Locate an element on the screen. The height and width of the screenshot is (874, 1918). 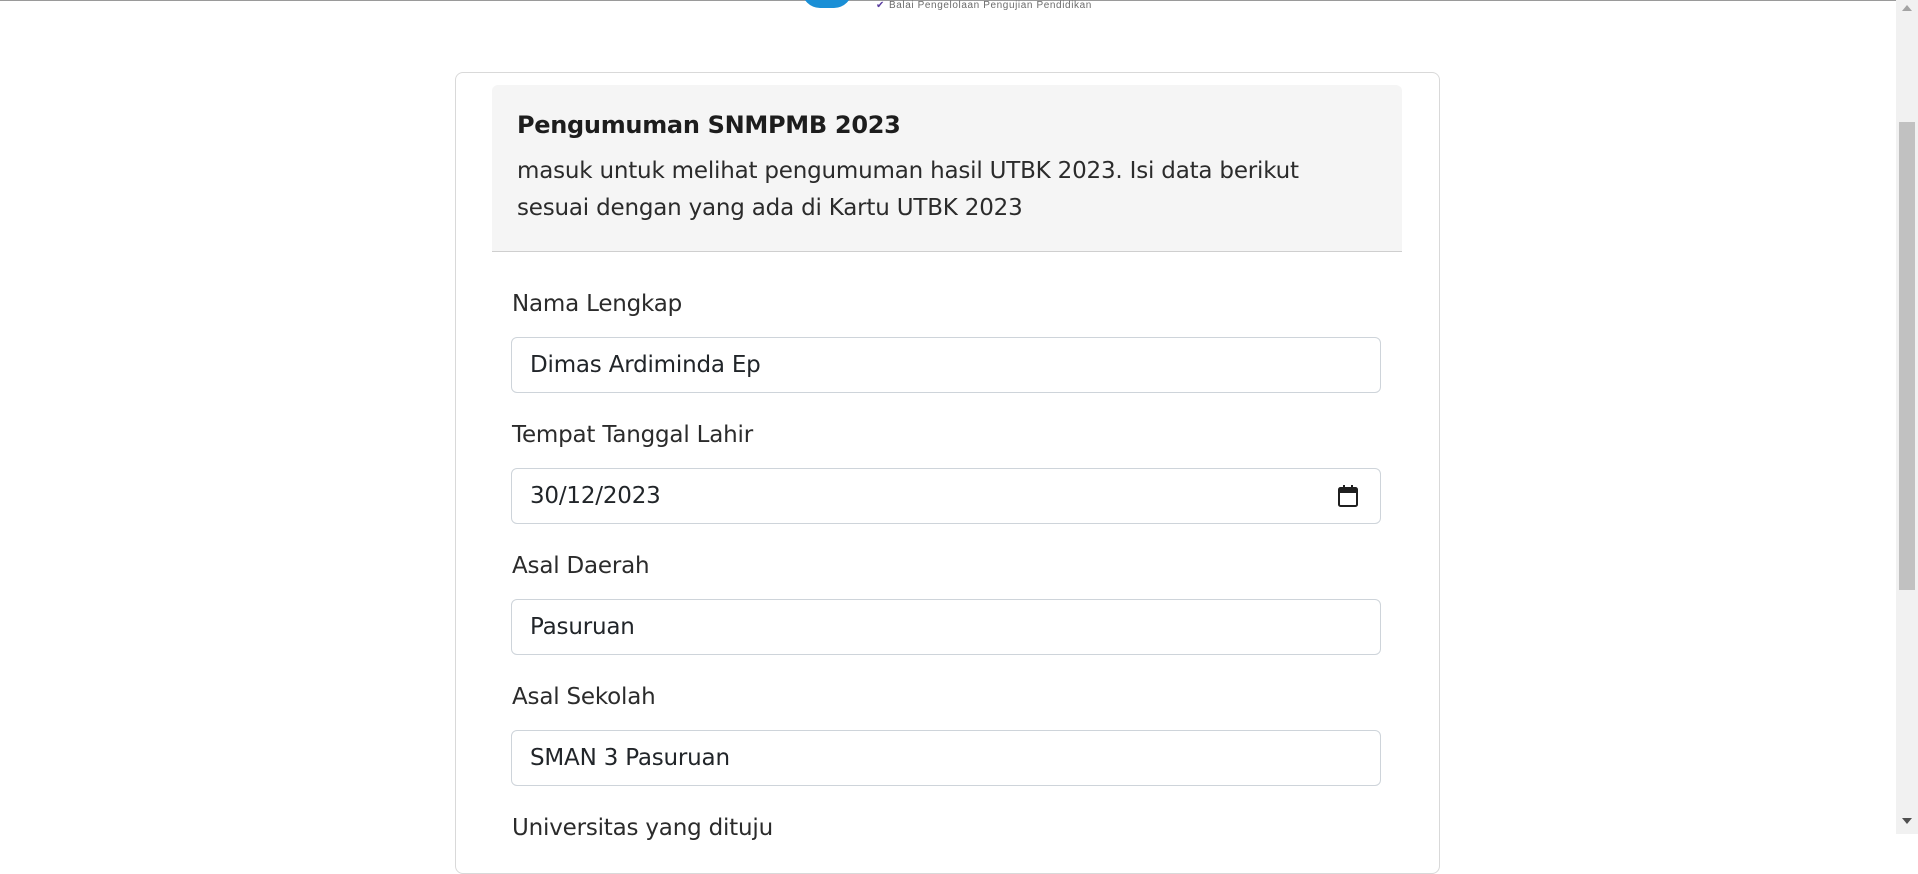
scrollbar-thumb is located at coordinates (1907, 356).